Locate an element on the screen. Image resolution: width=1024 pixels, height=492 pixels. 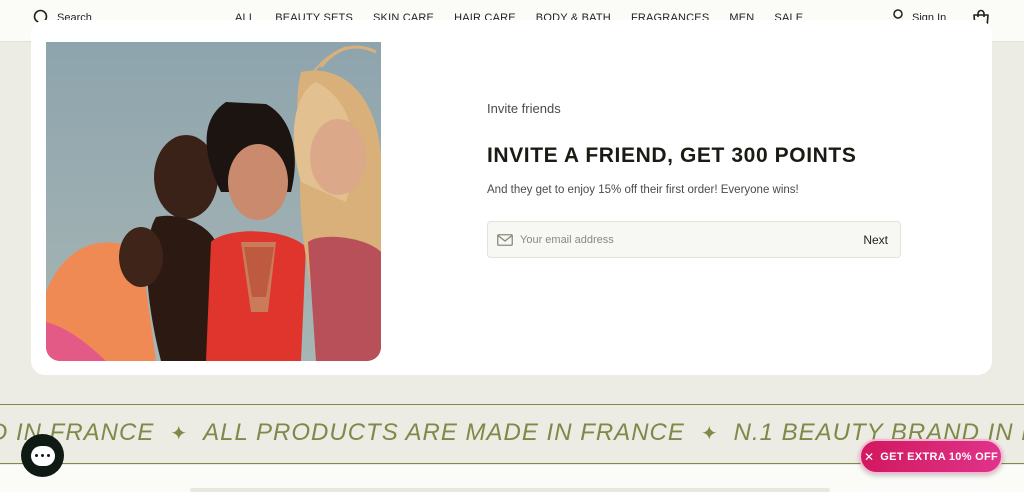
promo-label: GET EXTRA 10% OFF is located at coordinates (939, 456).